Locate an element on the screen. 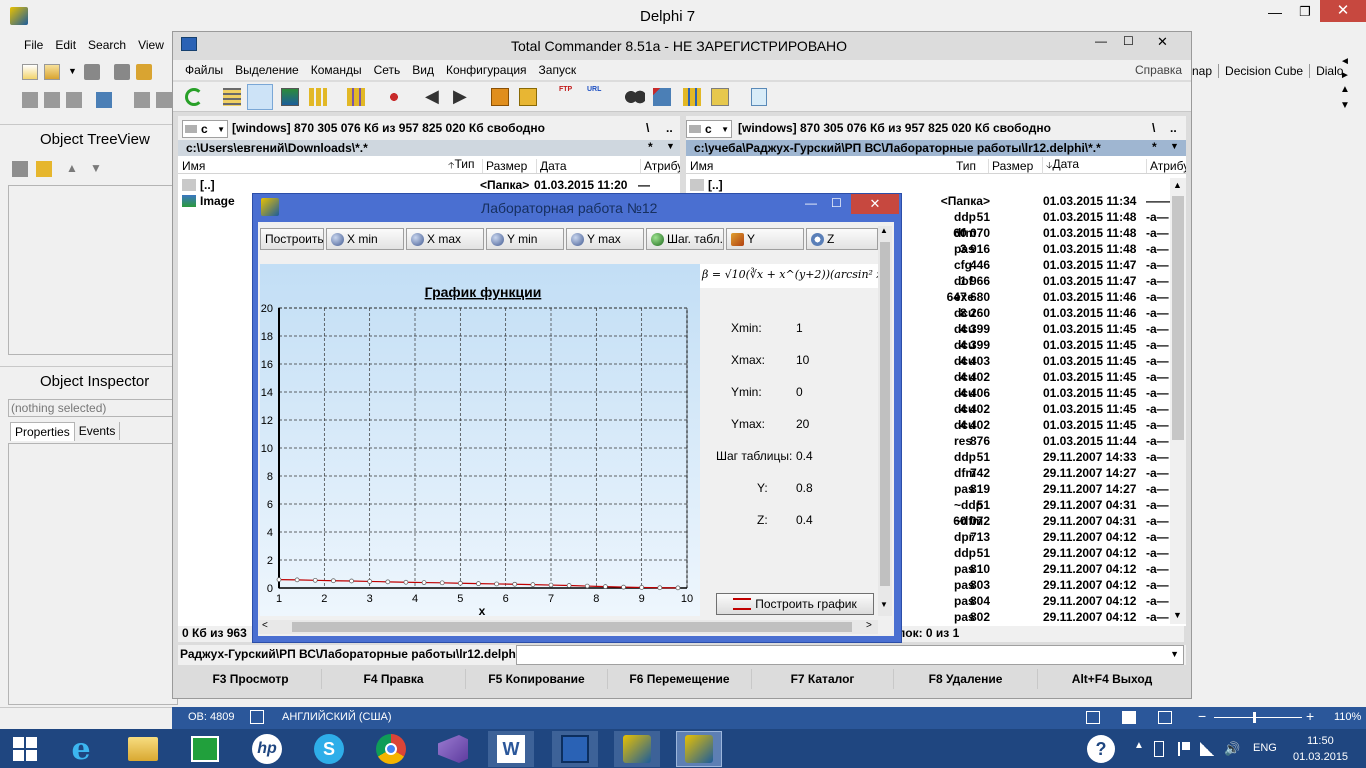 The image size is (1366, 768). arrow-down-icon: ▼ is located at coordinates (96, 168).